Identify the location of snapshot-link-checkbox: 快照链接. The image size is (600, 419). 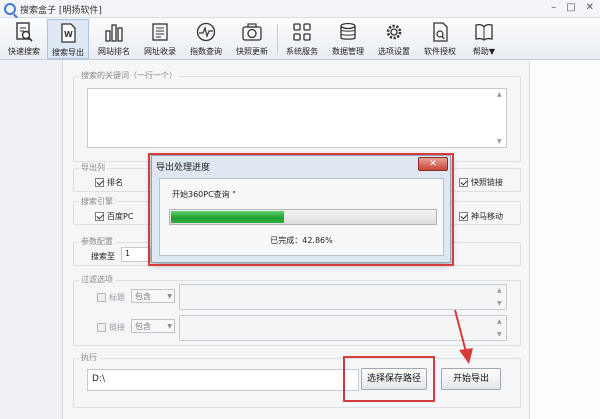
(481, 182).